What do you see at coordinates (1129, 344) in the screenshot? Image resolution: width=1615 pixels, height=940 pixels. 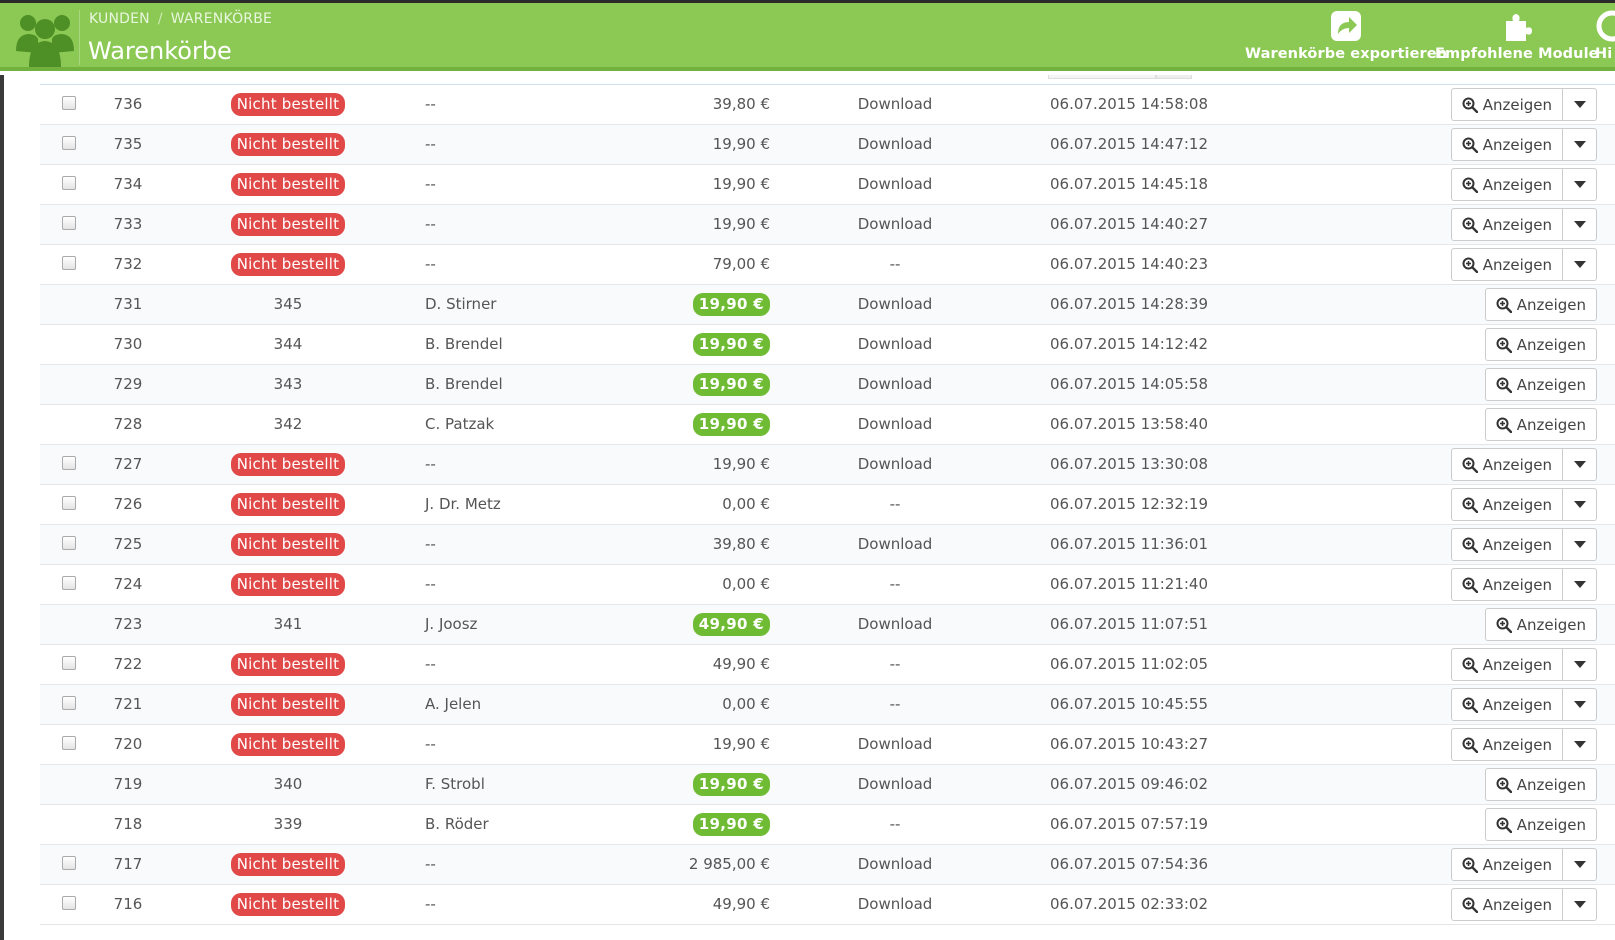 I see `cart-date: 06.07.2015 14:12:42` at bounding box center [1129, 344].